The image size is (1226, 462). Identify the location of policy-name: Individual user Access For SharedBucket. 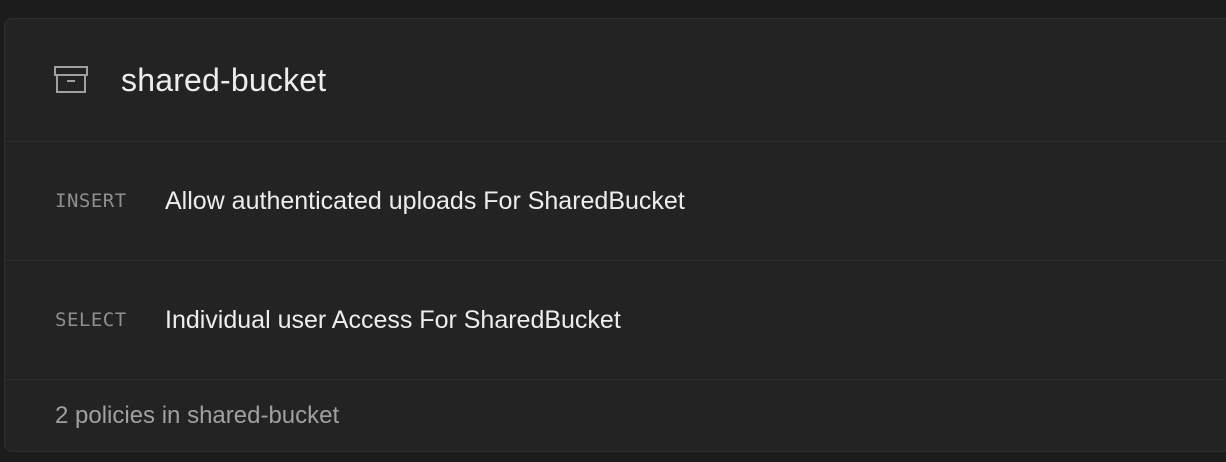
(393, 319).